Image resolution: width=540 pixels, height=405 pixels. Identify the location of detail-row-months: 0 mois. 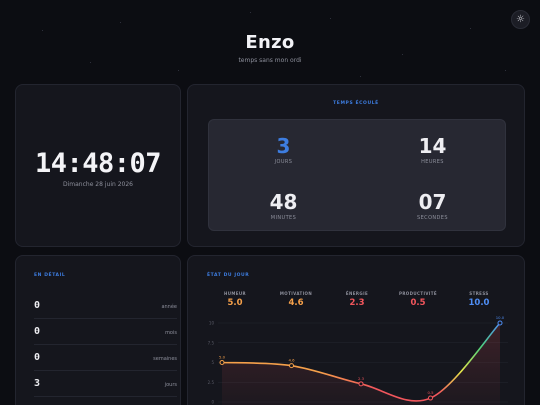
(105, 332).